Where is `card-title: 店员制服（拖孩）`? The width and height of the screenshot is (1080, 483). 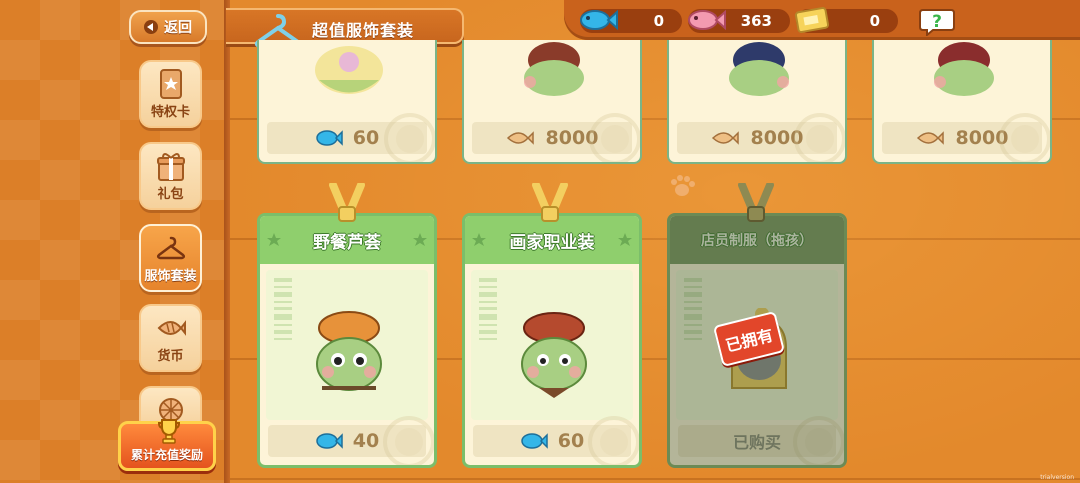
card-title: 店员制服（拖孩） is located at coordinates (757, 241).